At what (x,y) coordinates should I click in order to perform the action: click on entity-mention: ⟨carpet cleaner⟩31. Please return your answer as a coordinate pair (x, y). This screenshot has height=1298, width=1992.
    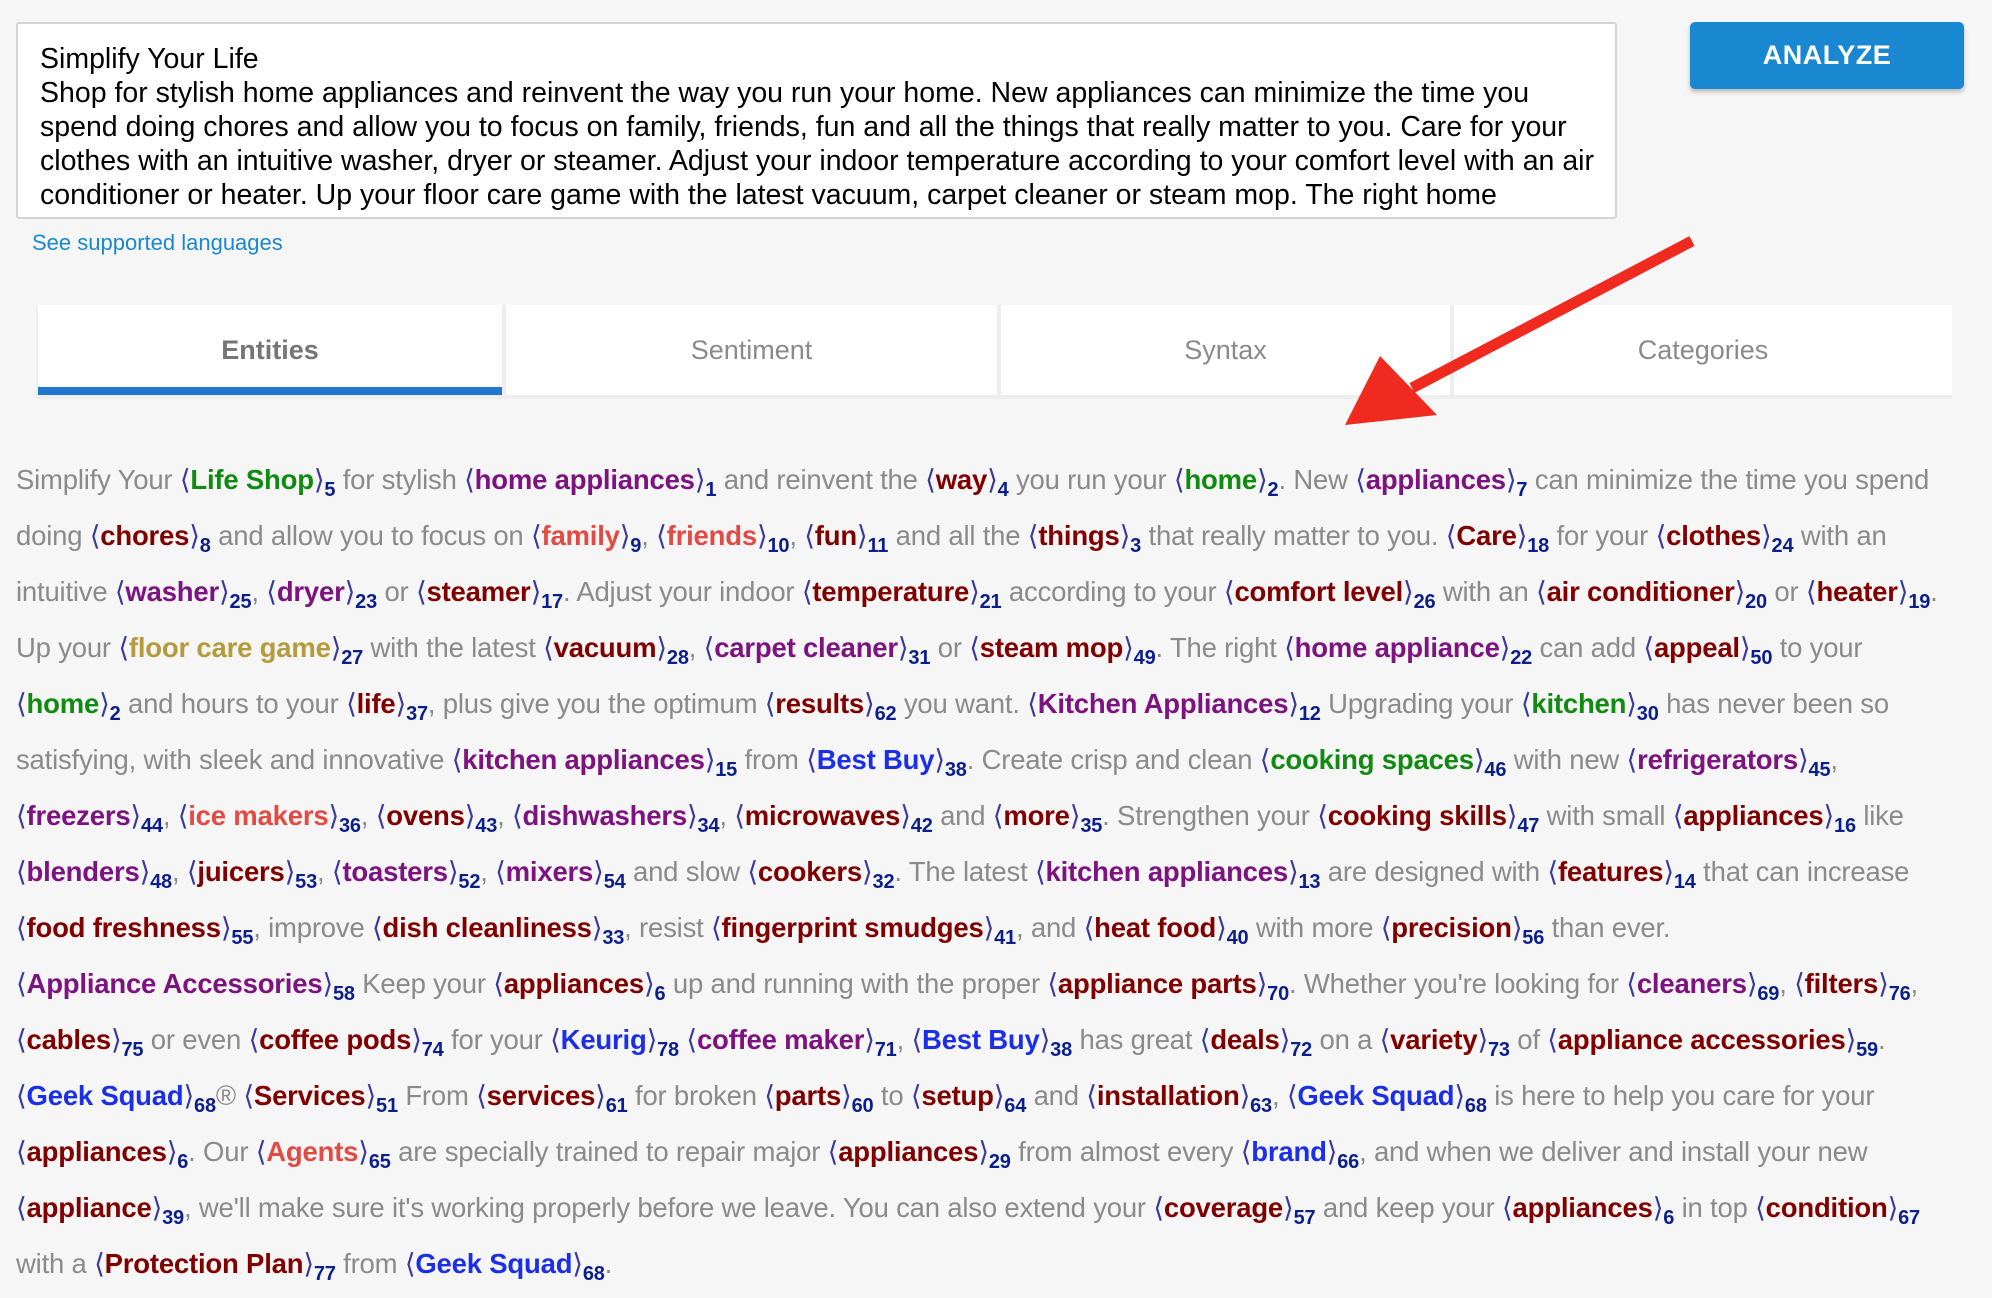
    Looking at the image, I should click on (817, 650).